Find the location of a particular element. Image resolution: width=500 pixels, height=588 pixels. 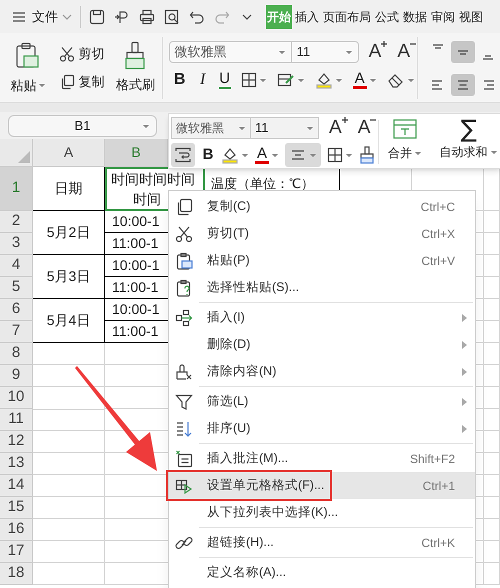

ribbon-tab: 插入 is located at coordinates (307, 16).